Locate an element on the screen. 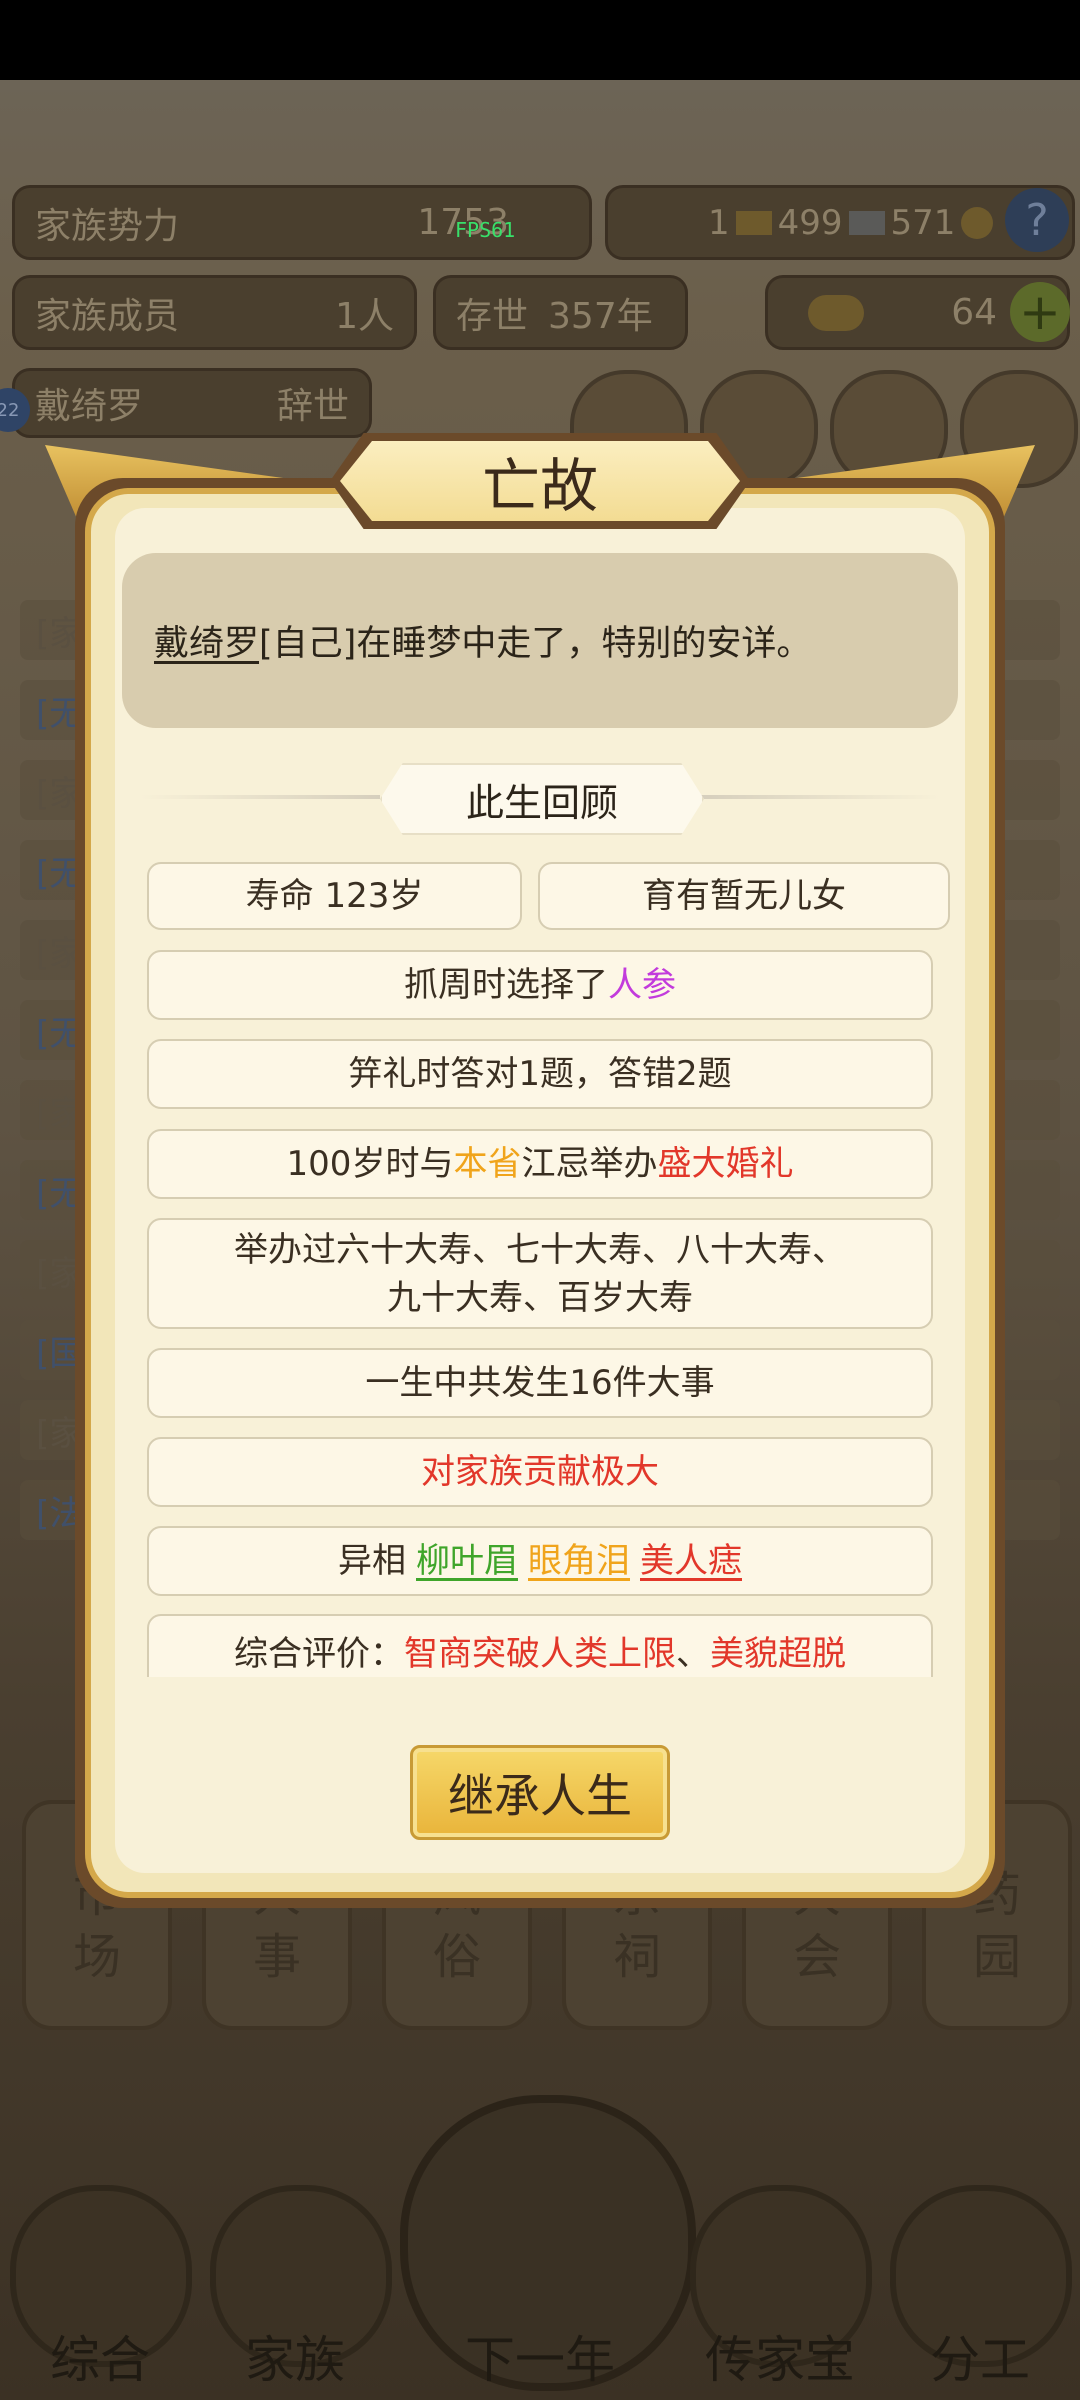 Image resolution: width=1080 pixels, height=2400 pixels. traits-item: 异相 柳叶眉 眼角泪 美人痣 is located at coordinates (540, 1561).